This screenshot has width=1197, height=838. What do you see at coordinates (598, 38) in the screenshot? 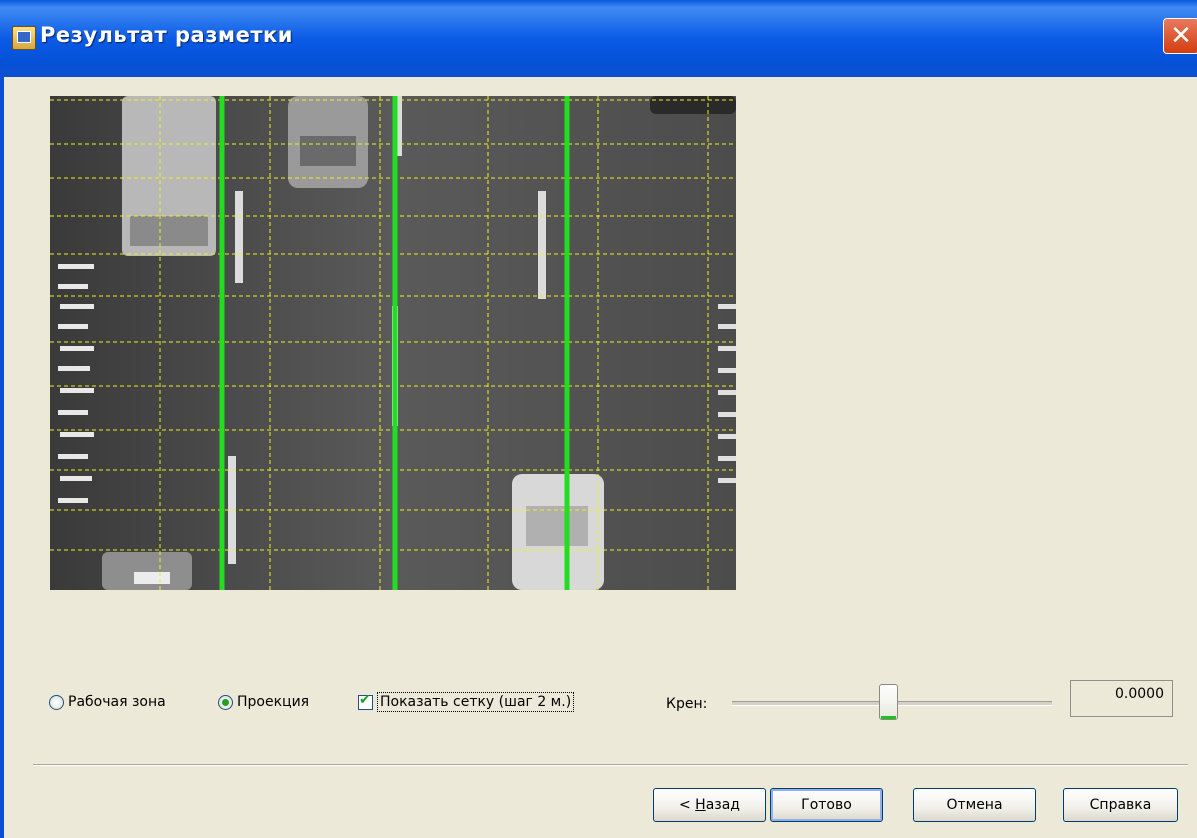
I see `title-bar: Результат разметки ✕` at bounding box center [598, 38].